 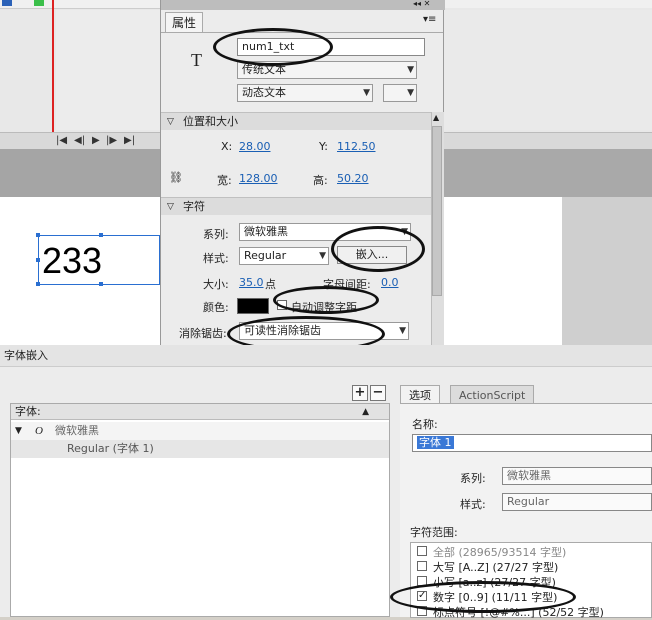 What do you see at coordinates (323, 146) in the screenshot?
I see `y-label: Y:` at bounding box center [323, 146].